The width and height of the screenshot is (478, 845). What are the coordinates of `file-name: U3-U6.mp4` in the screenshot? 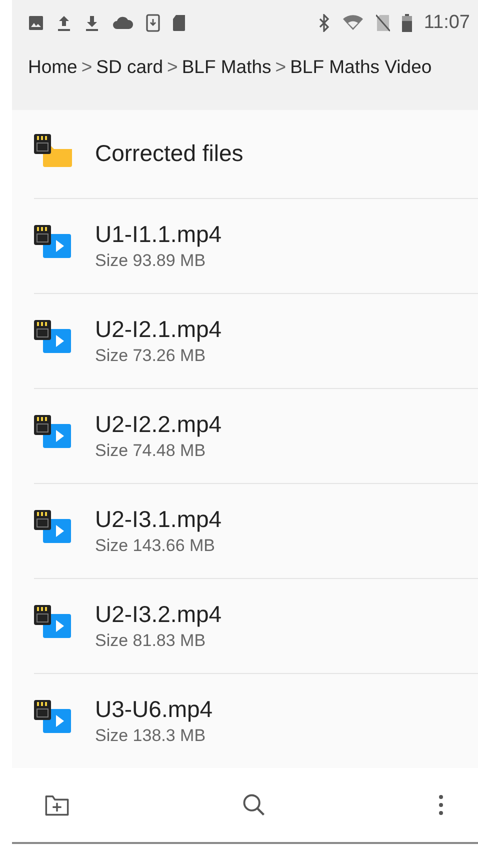 It's located at (154, 709).